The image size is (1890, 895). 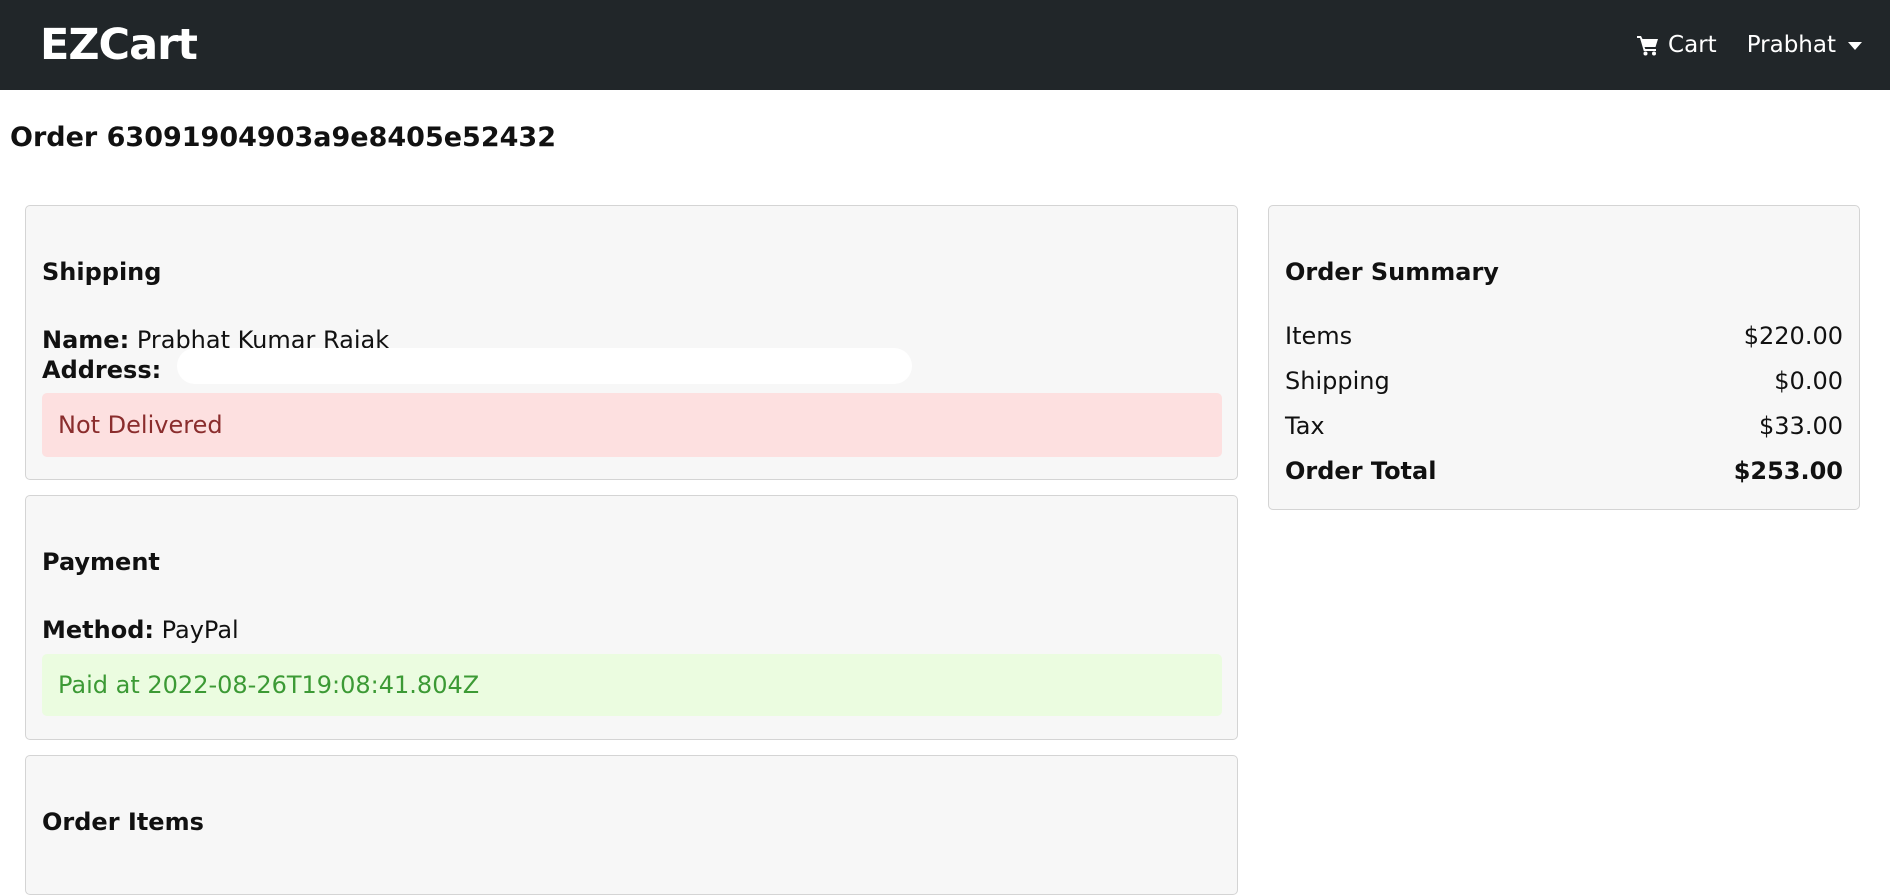 I want to click on user-menu-label: Prabhat, so click(x=1791, y=45).